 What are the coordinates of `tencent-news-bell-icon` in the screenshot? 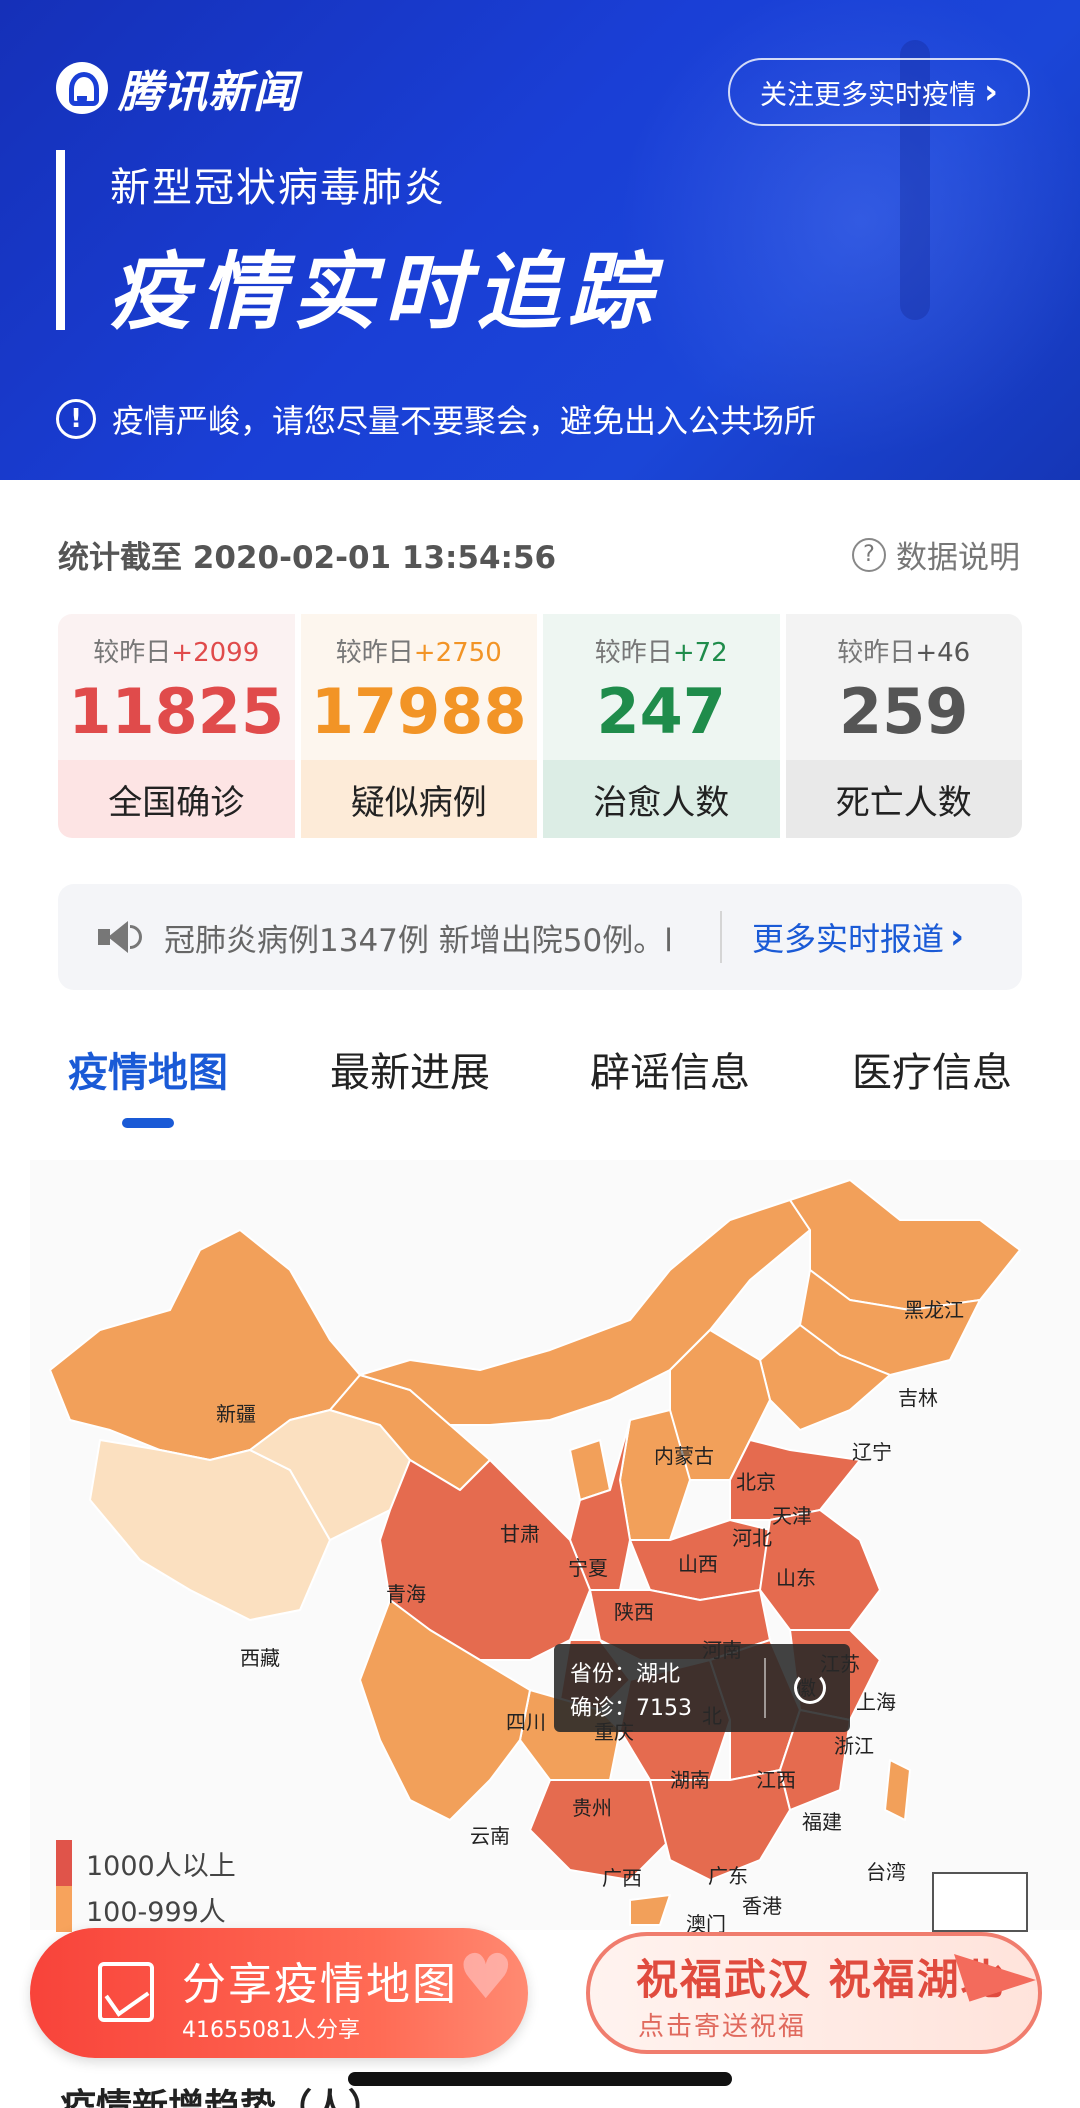 It's located at (82, 88).